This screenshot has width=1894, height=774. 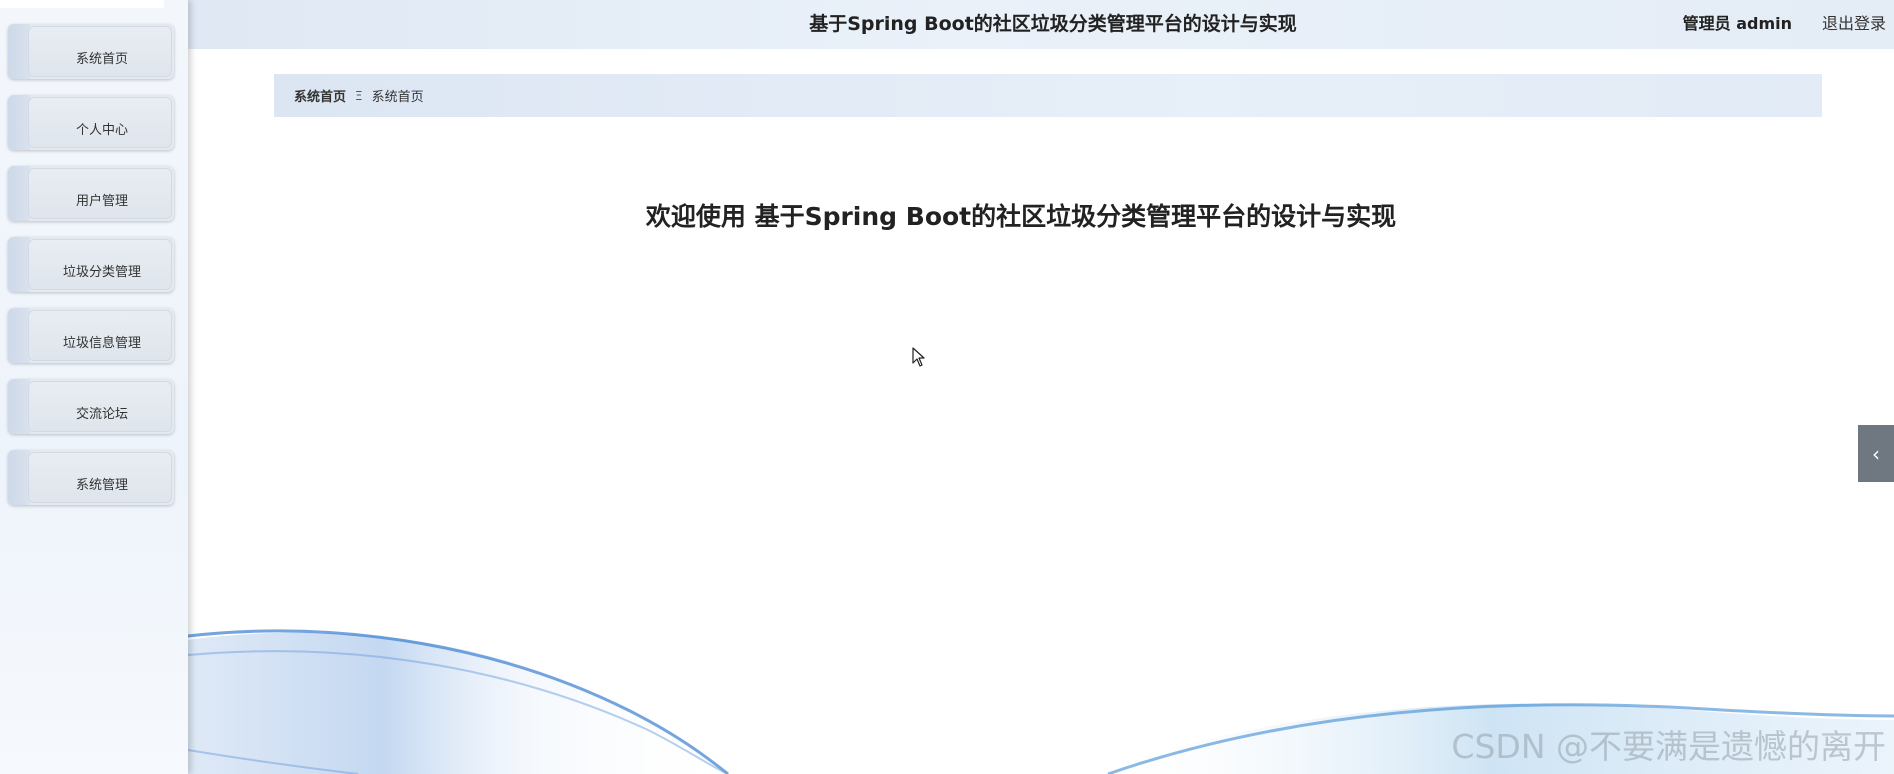 What do you see at coordinates (1048, 95) in the screenshot?
I see `breadcrumb: 系统首页 Ξ 系统首页` at bounding box center [1048, 95].